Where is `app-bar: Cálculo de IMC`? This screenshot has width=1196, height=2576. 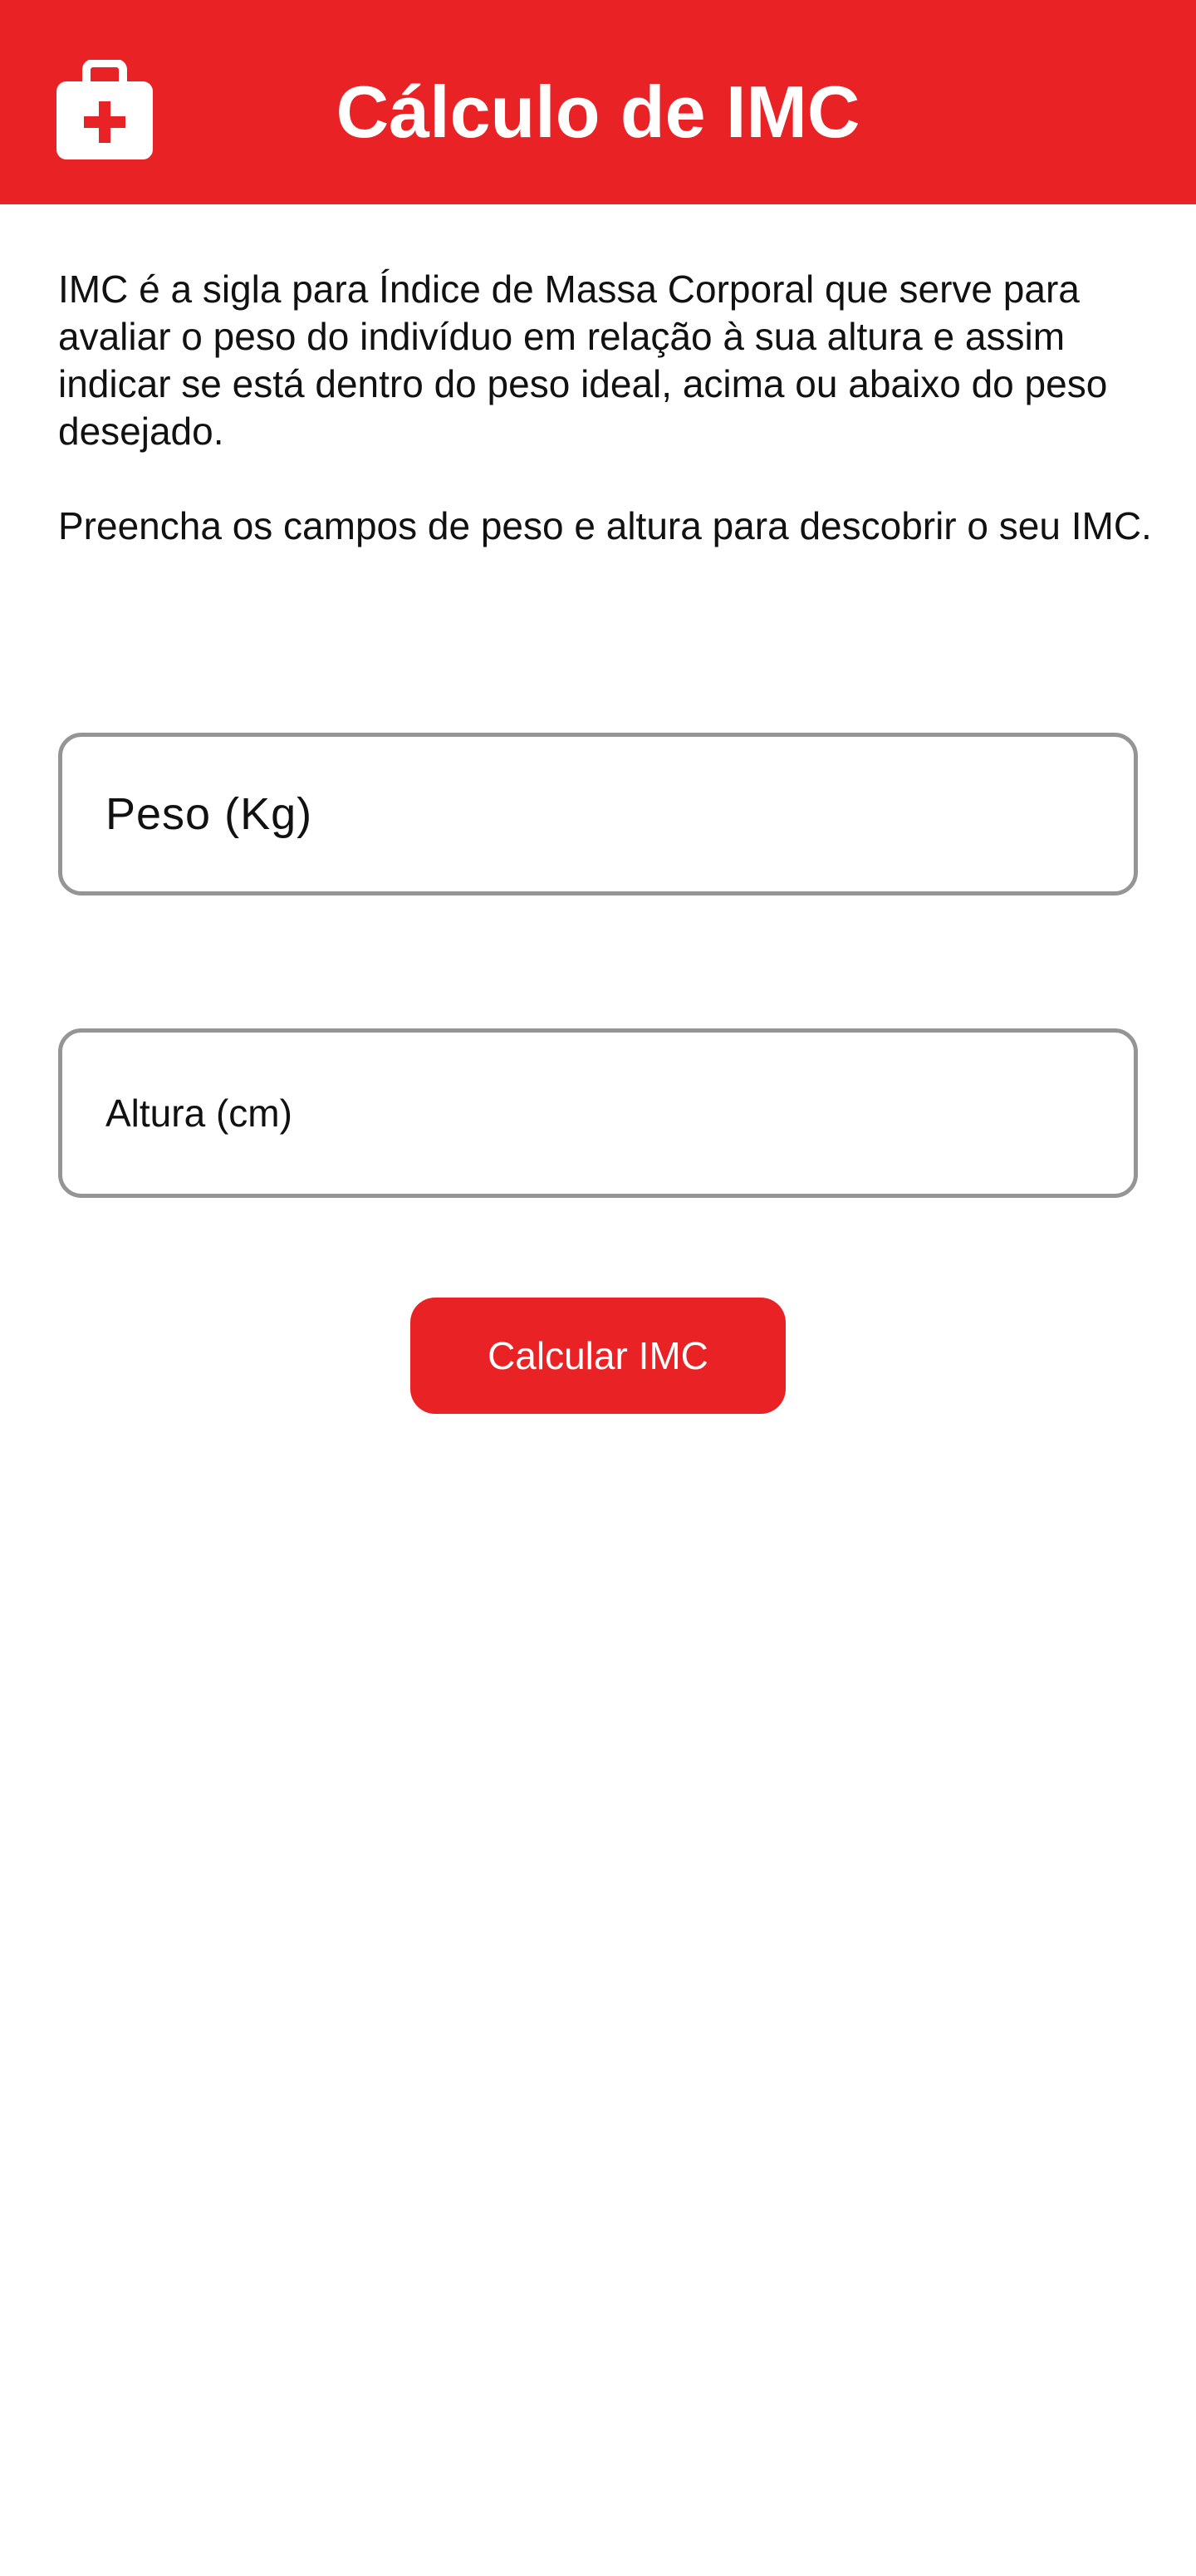 app-bar: Cálculo de IMC is located at coordinates (598, 102).